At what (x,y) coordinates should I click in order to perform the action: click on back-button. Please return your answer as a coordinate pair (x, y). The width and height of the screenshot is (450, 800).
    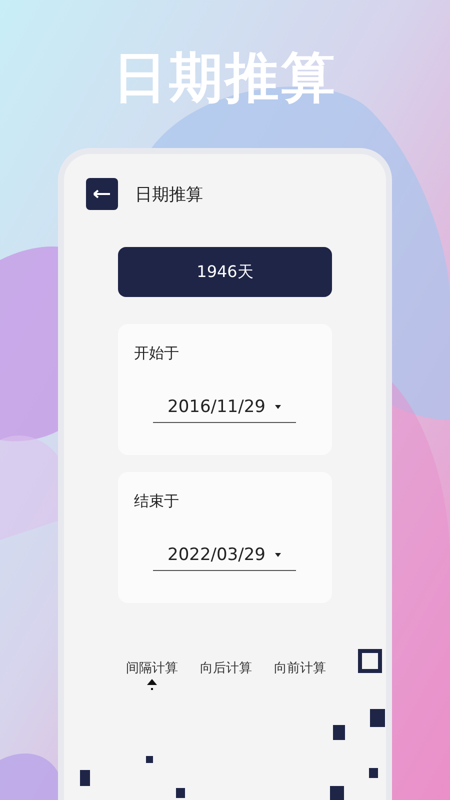
    Looking at the image, I should click on (102, 194).